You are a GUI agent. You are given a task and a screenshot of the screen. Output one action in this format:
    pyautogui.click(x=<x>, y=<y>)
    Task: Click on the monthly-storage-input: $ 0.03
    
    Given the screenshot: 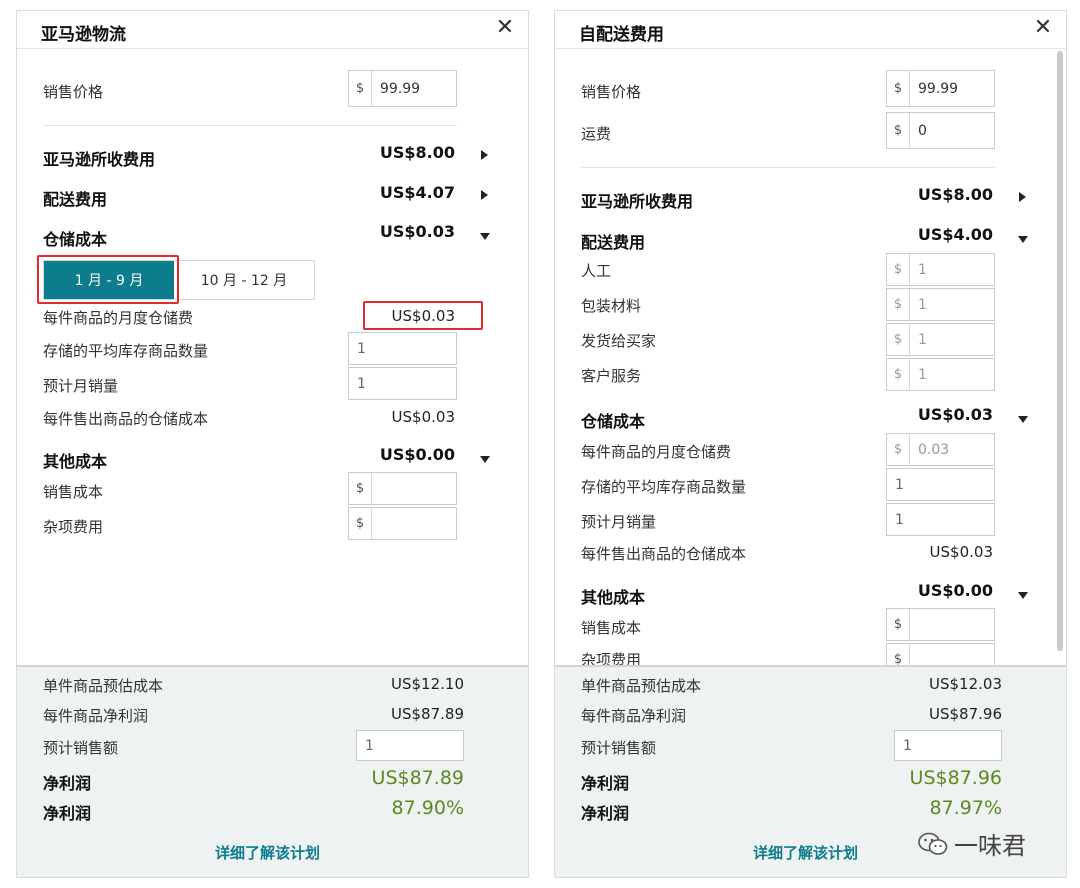 What is the action you would take?
    pyautogui.click(x=940, y=449)
    